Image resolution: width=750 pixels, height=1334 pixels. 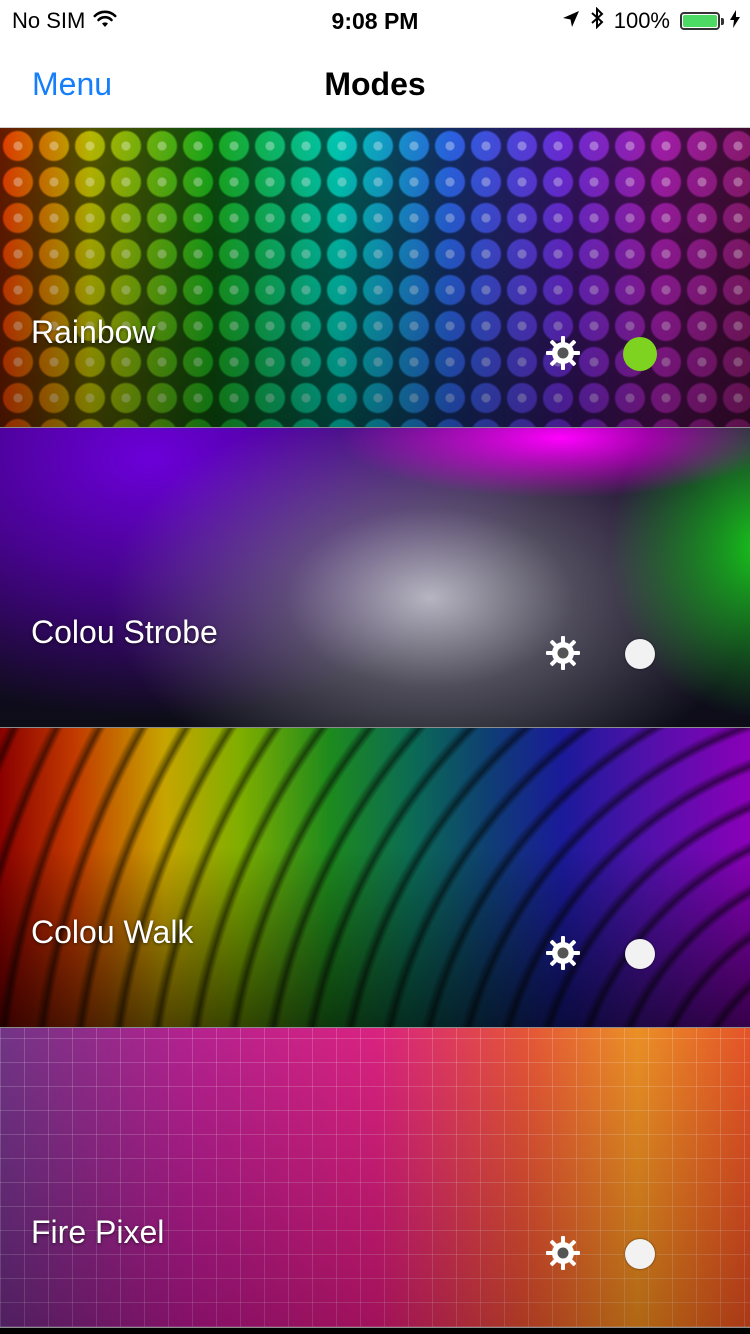 I want to click on status-right: 100%, so click(x=651, y=20).